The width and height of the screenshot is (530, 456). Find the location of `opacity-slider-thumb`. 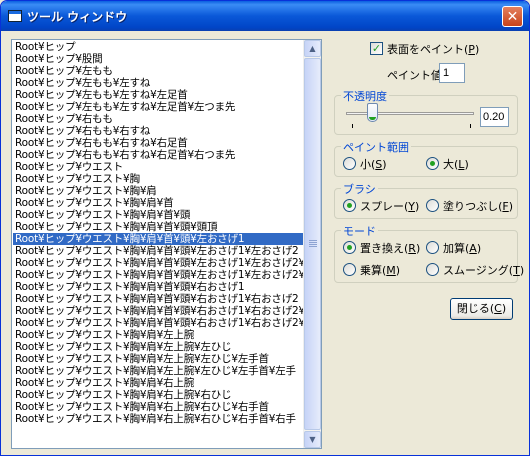

opacity-slider-thumb is located at coordinates (372, 112).